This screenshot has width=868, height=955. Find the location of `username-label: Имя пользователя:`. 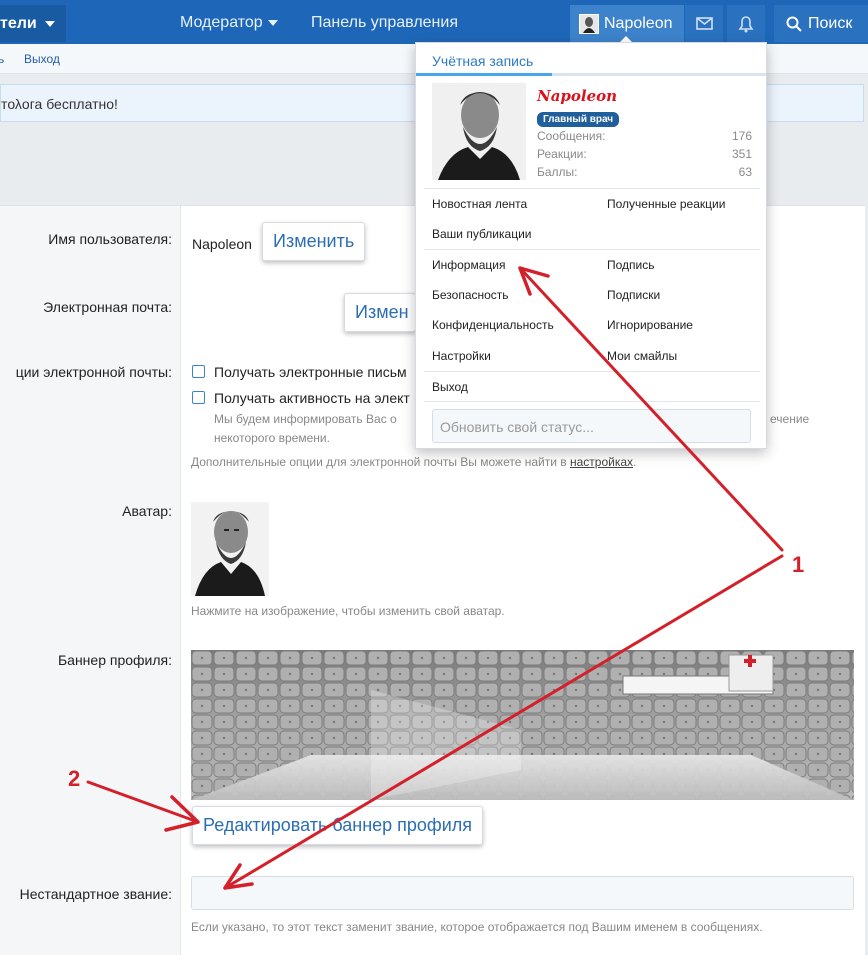

username-label: Имя пользователя: is located at coordinates (110, 239).